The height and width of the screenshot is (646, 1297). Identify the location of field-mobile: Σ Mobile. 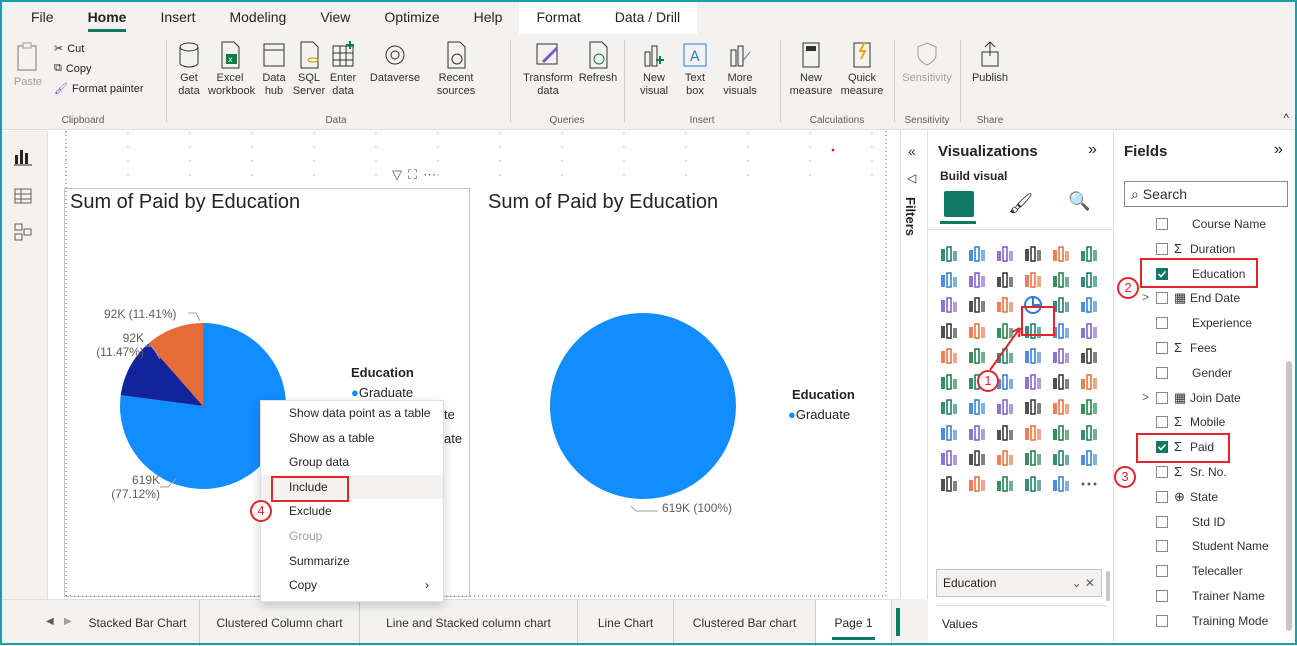
(1201, 423).